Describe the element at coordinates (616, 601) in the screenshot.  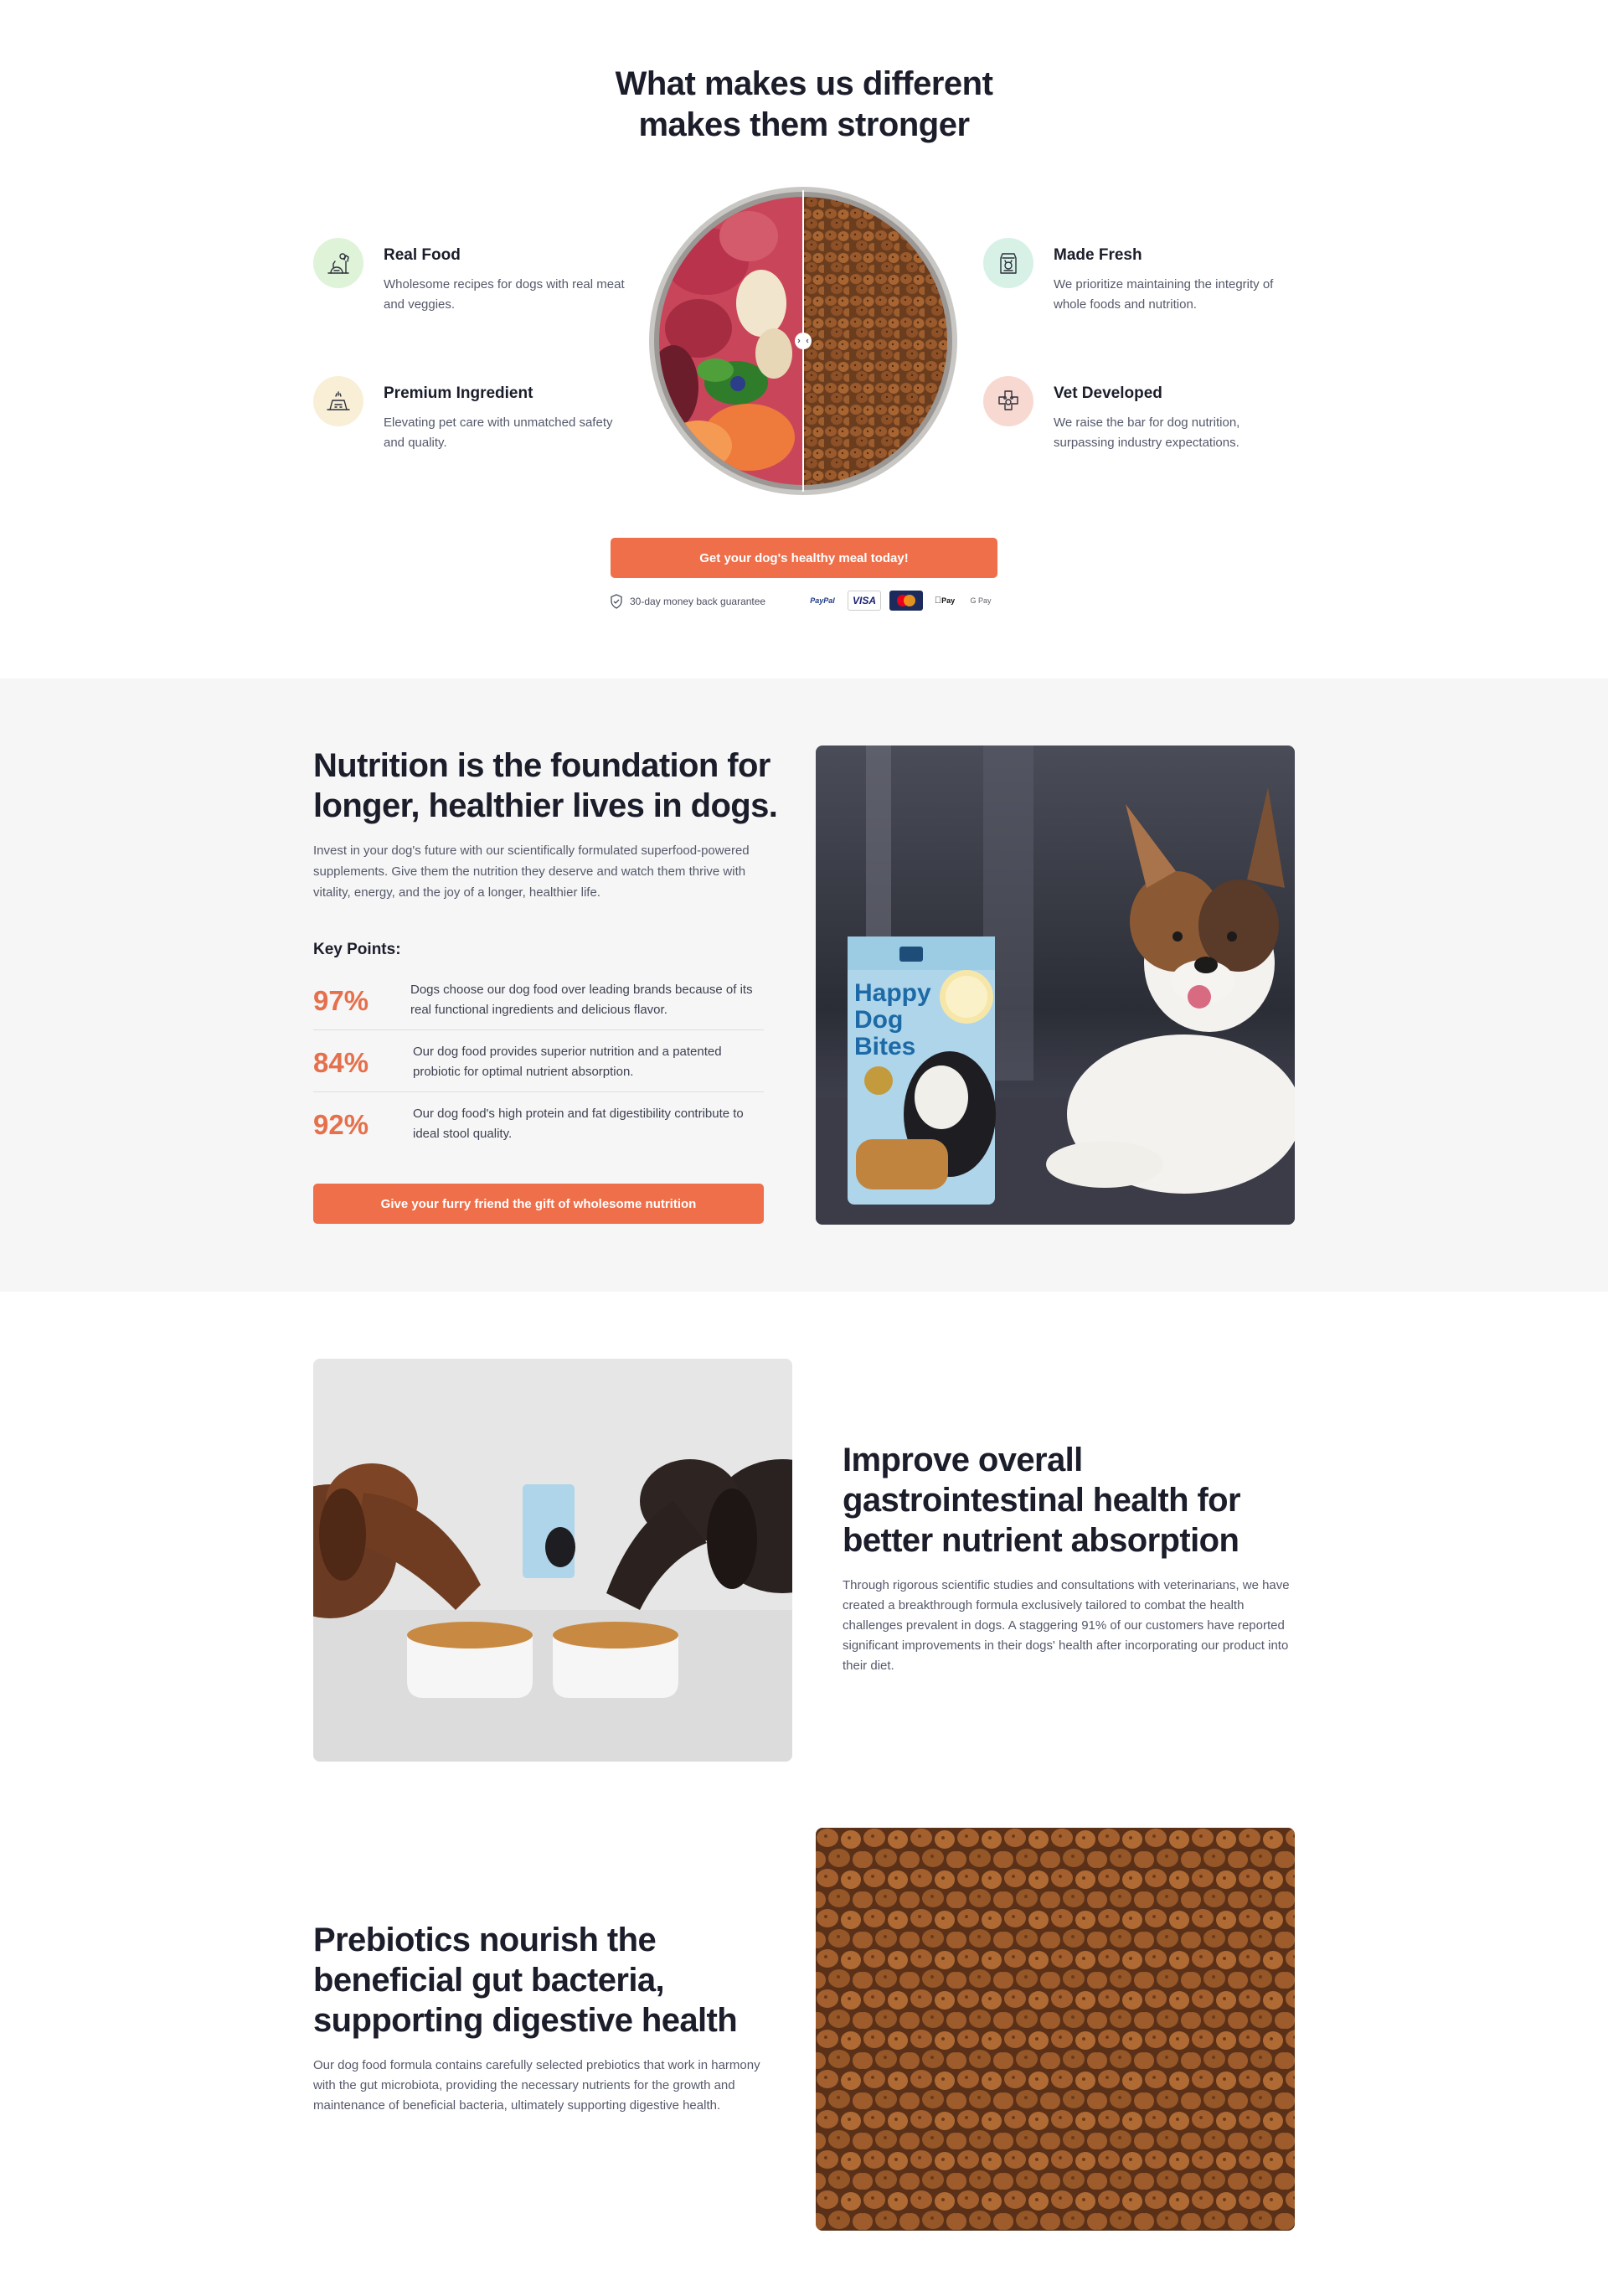
I see `shield-check-icon` at that location.